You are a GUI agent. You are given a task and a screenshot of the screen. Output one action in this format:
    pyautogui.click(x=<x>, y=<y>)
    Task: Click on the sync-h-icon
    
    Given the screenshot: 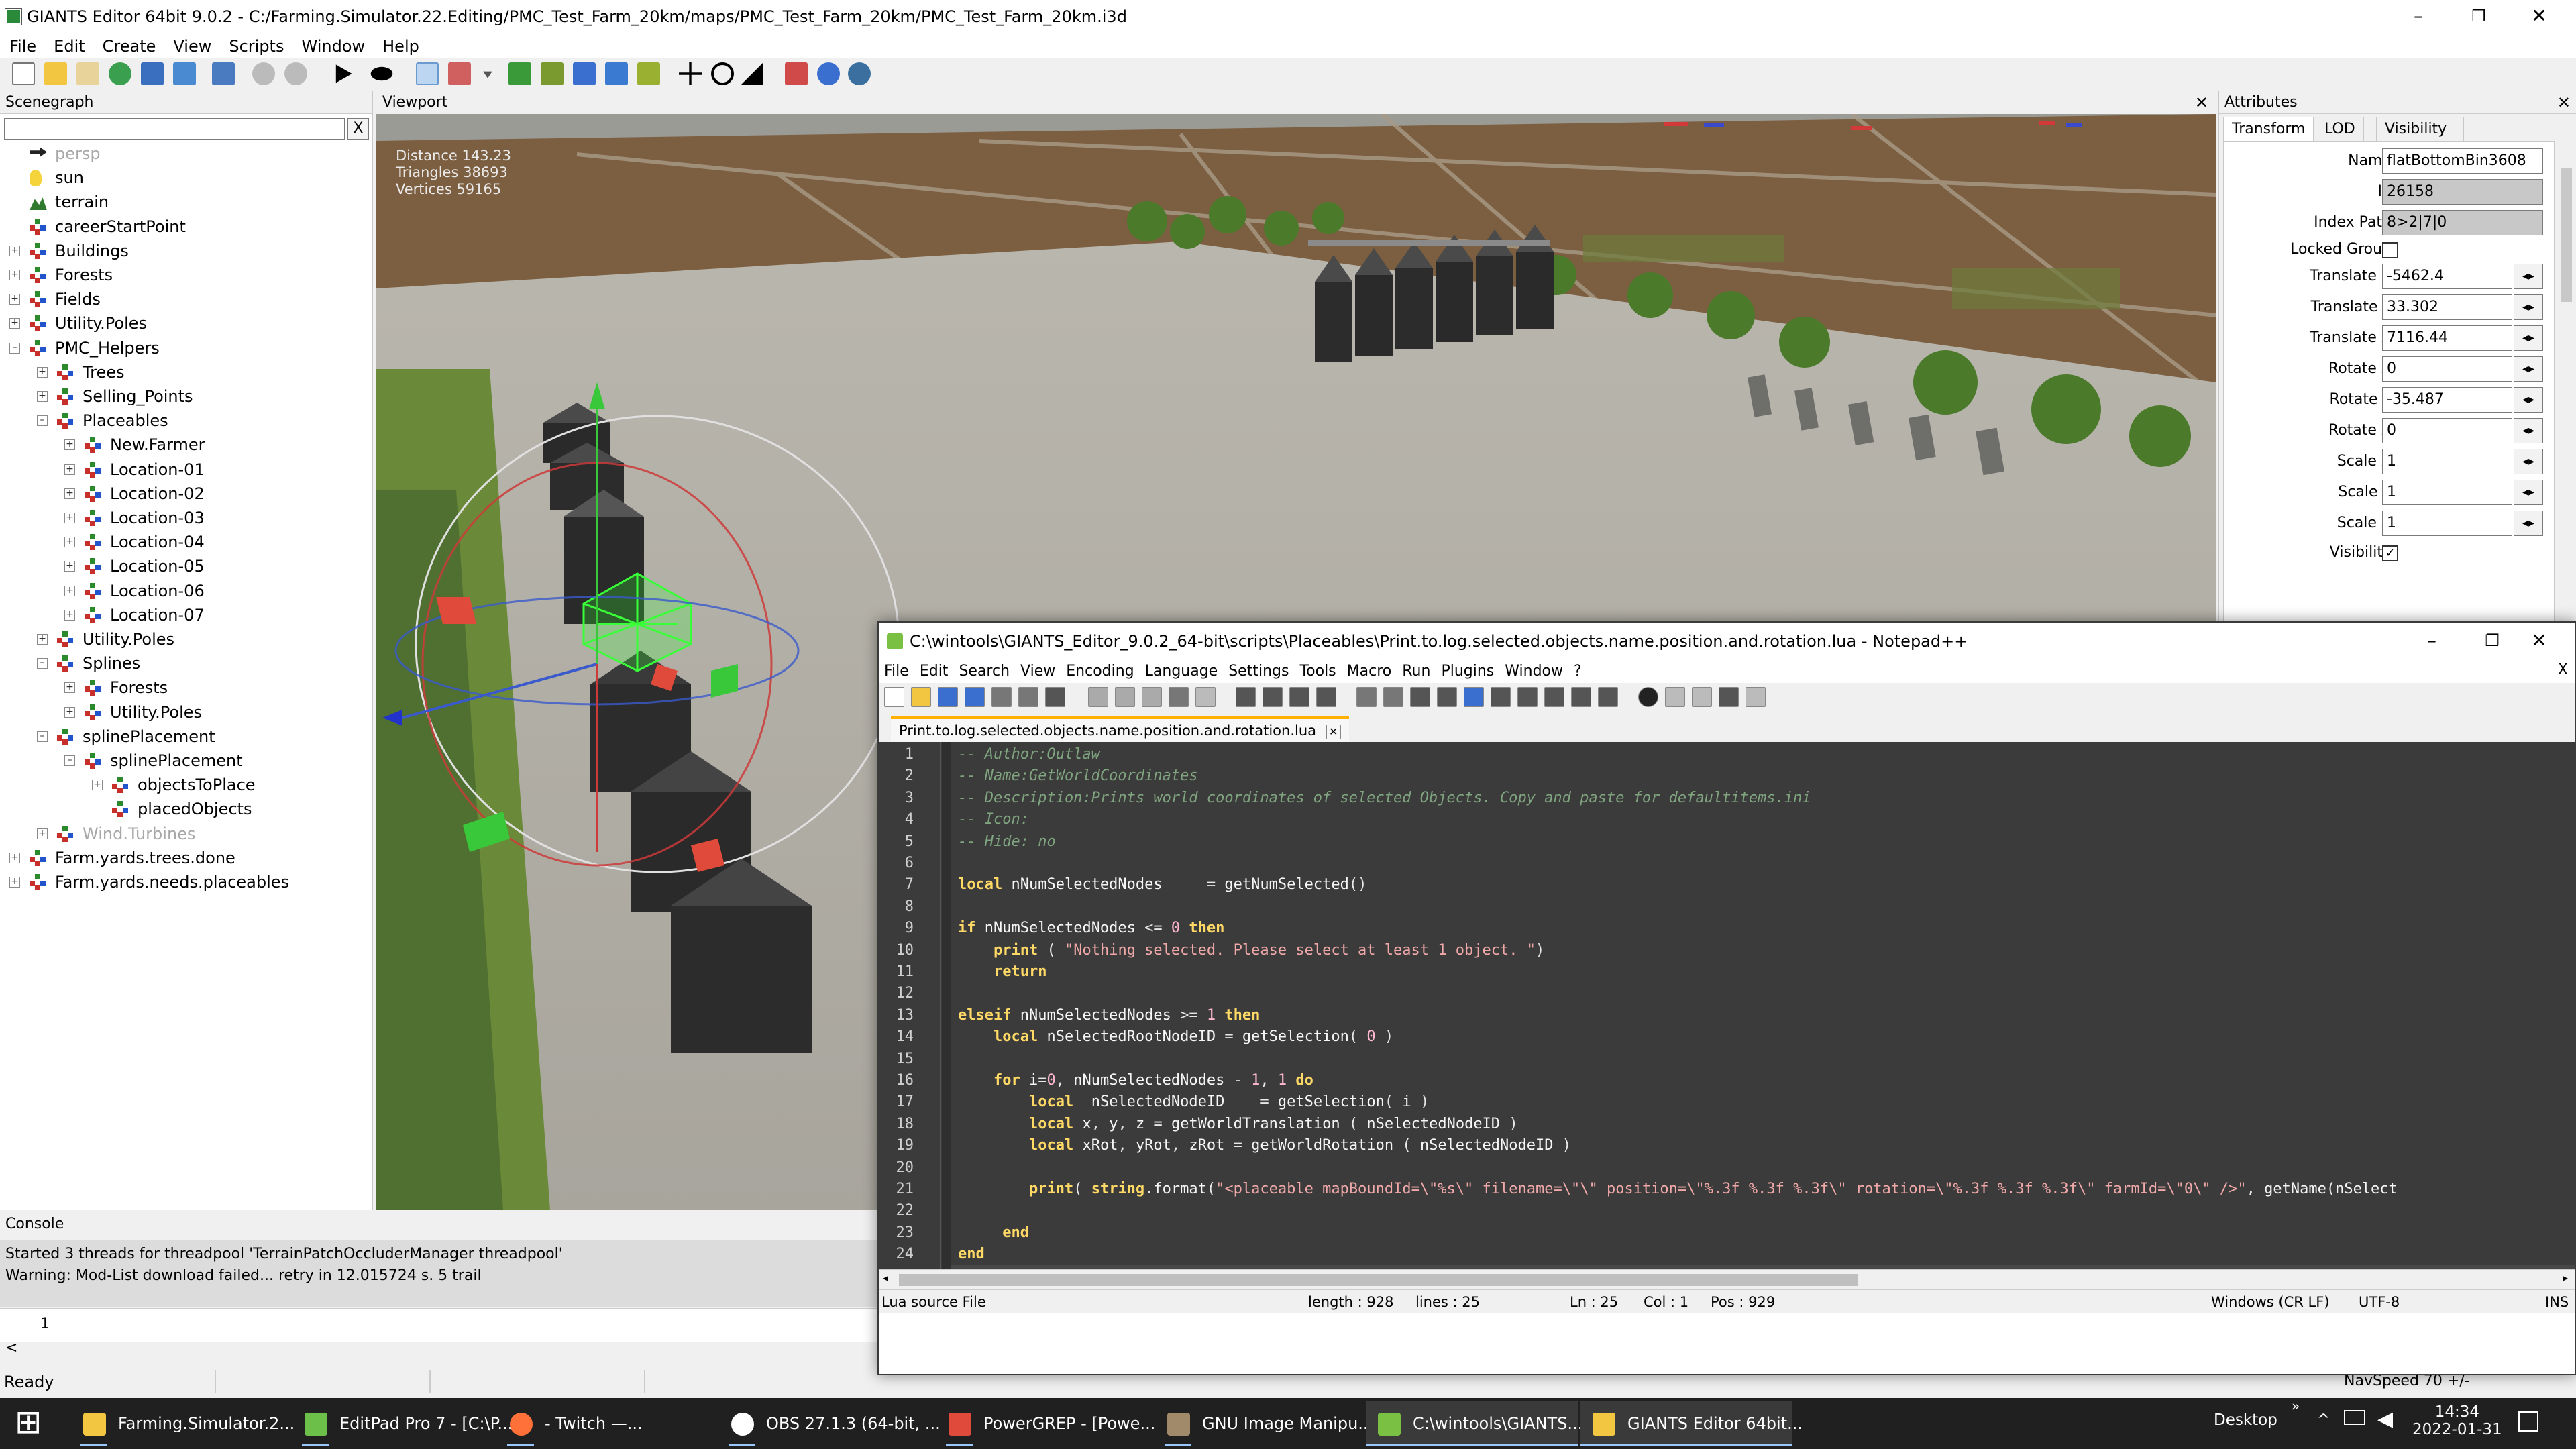 What is the action you would take?
    pyautogui.click(x=1393, y=697)
    